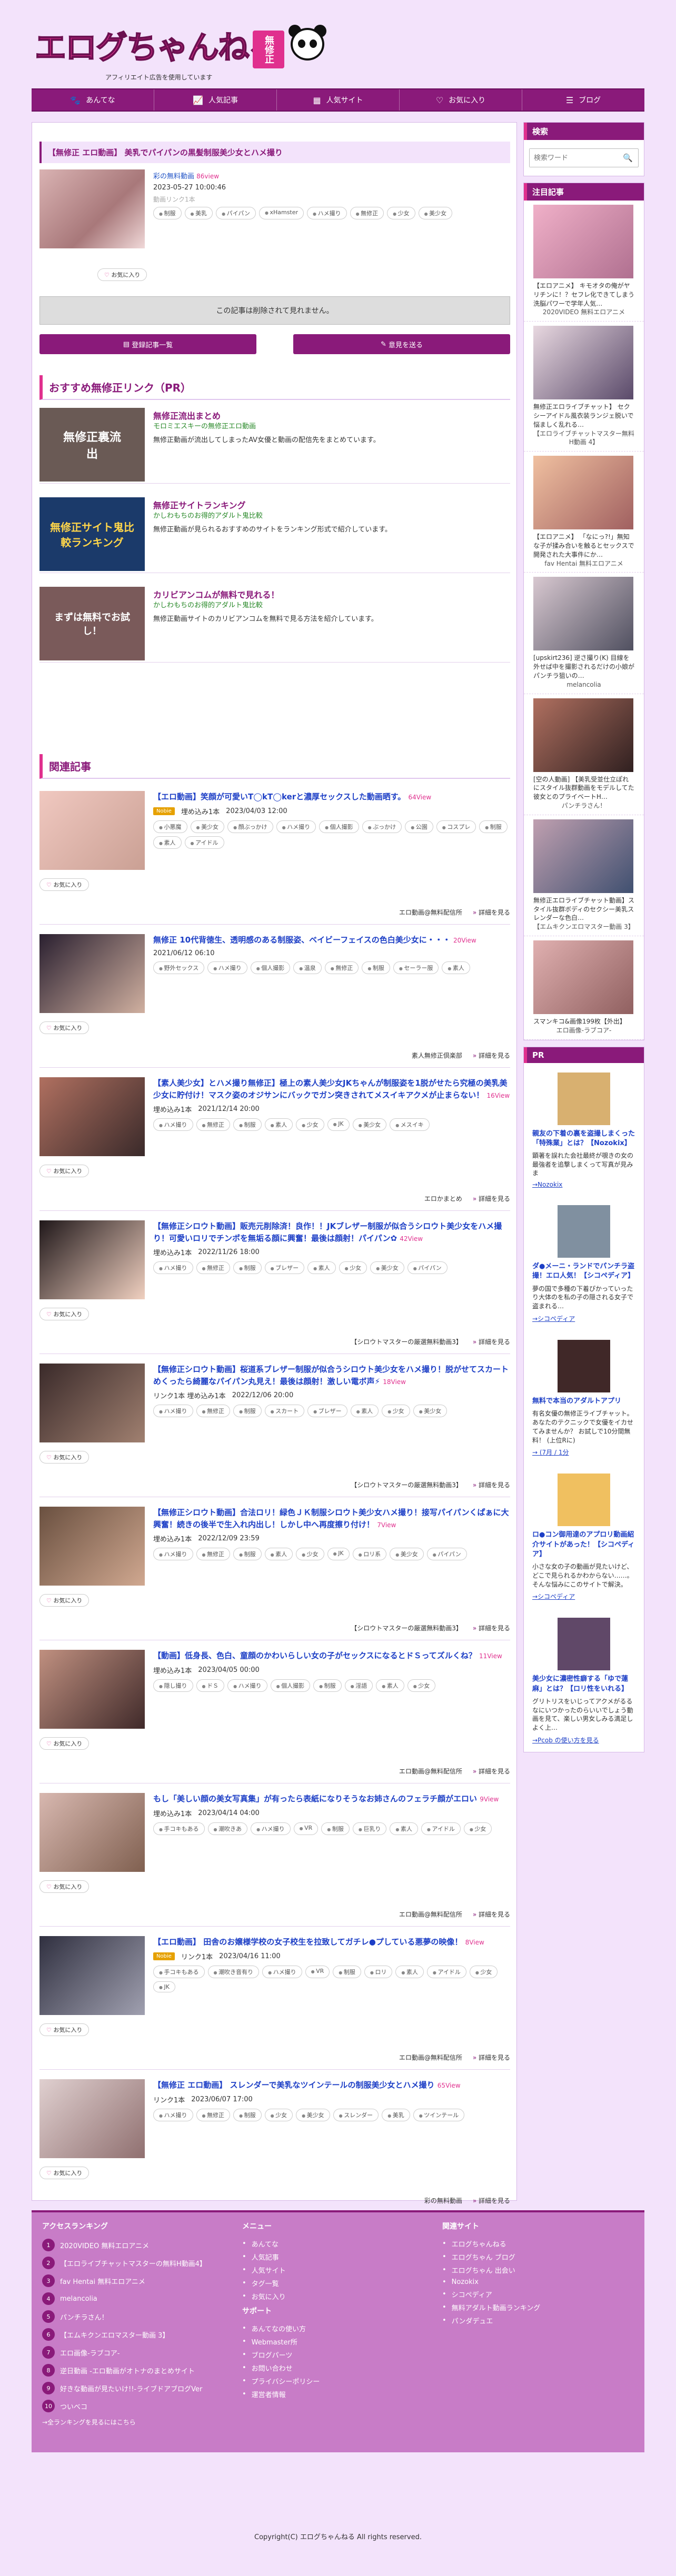 The width and height of the screenshot is (676, 2576). Describe the element at coordinates (521, 2270) in the screenshot. I see `links-item: エログちゃん 出会い` at that location.